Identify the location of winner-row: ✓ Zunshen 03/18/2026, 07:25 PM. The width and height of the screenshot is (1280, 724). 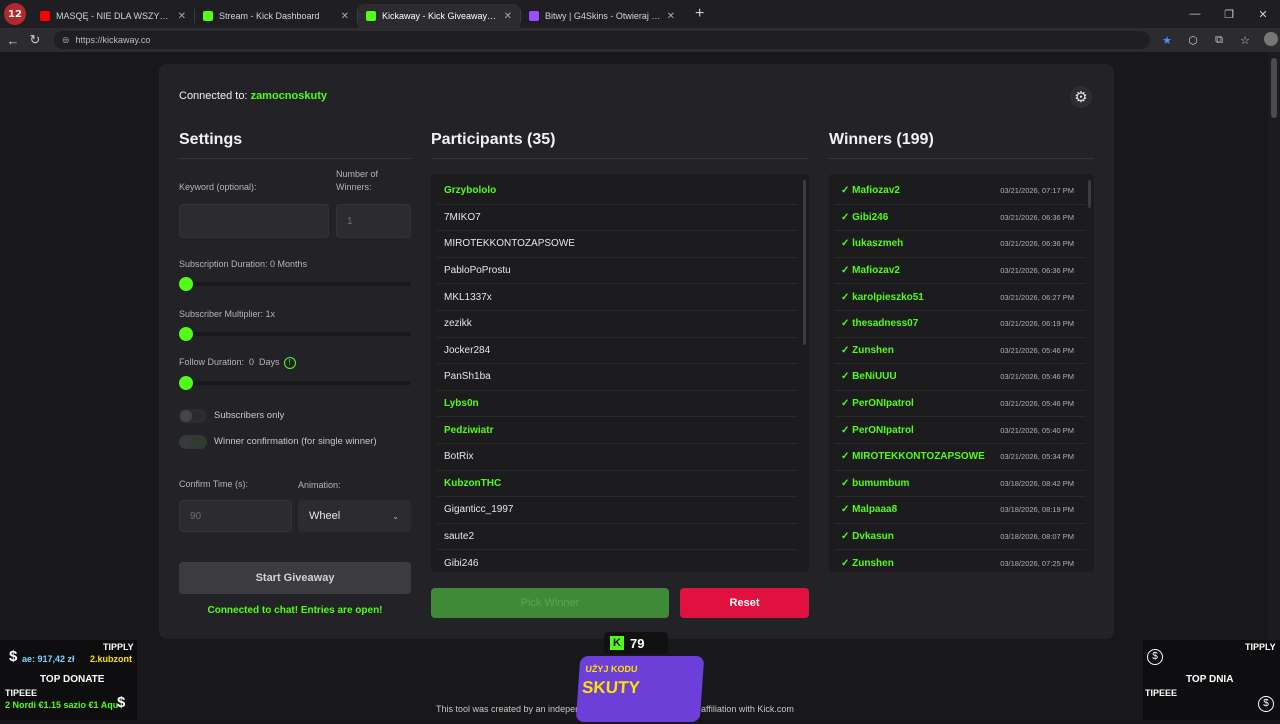
(960, 561).